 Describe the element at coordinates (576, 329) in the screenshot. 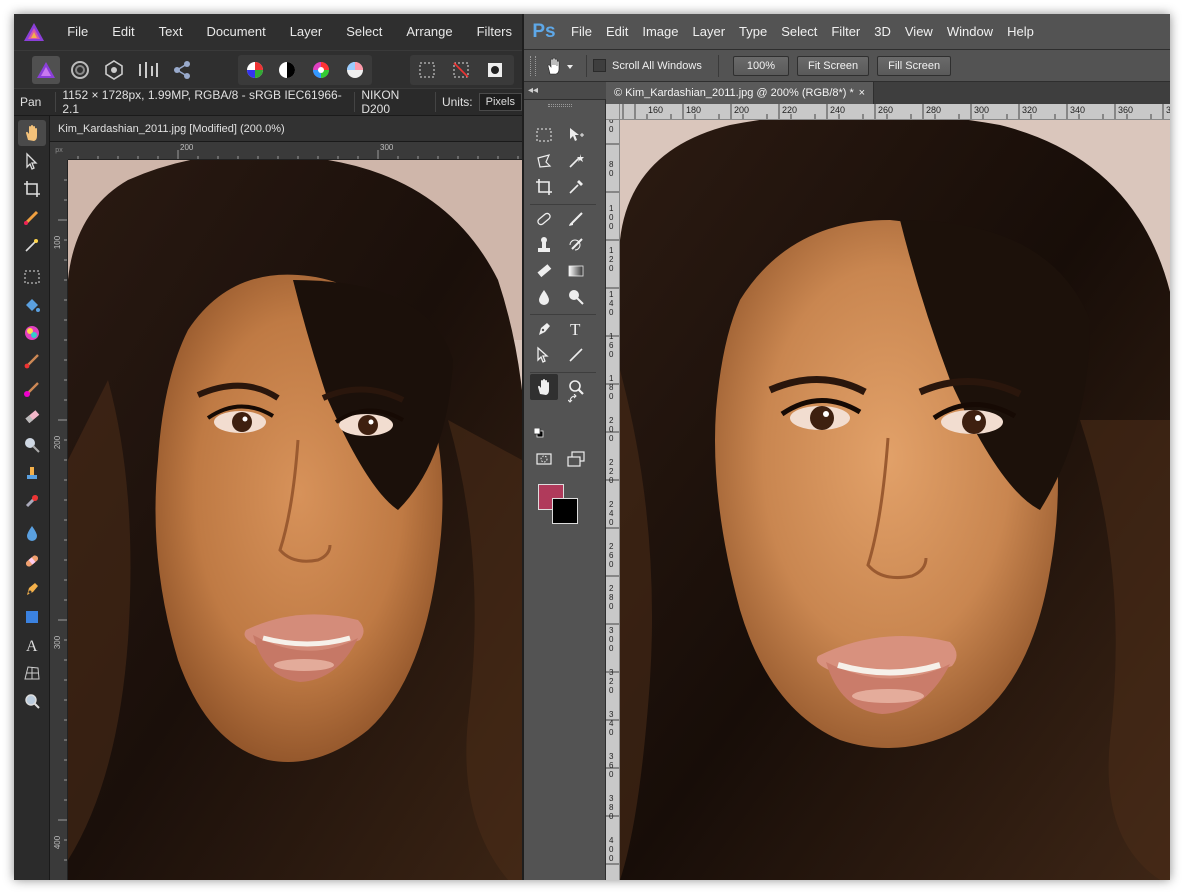

I see `type-tool-icon: T` at that location.